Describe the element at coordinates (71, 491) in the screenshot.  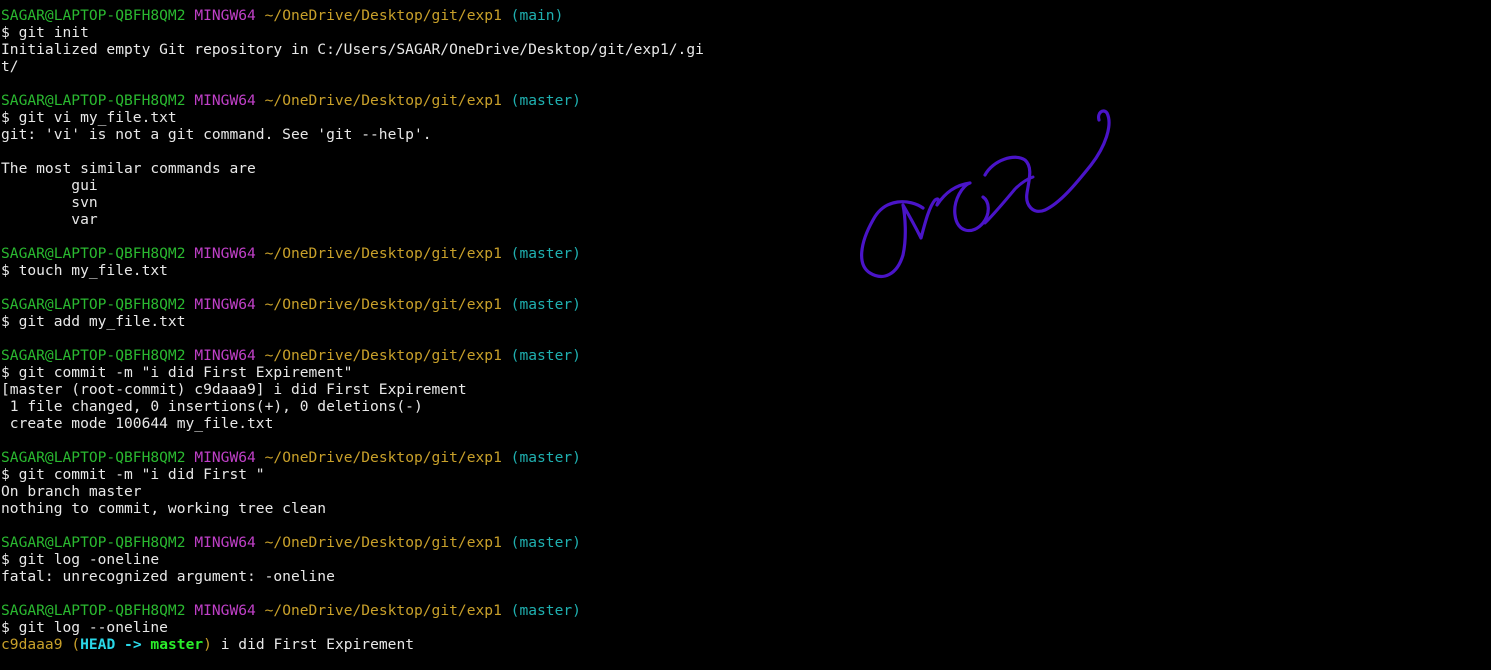
I see `output-text: On branch master` at that location.